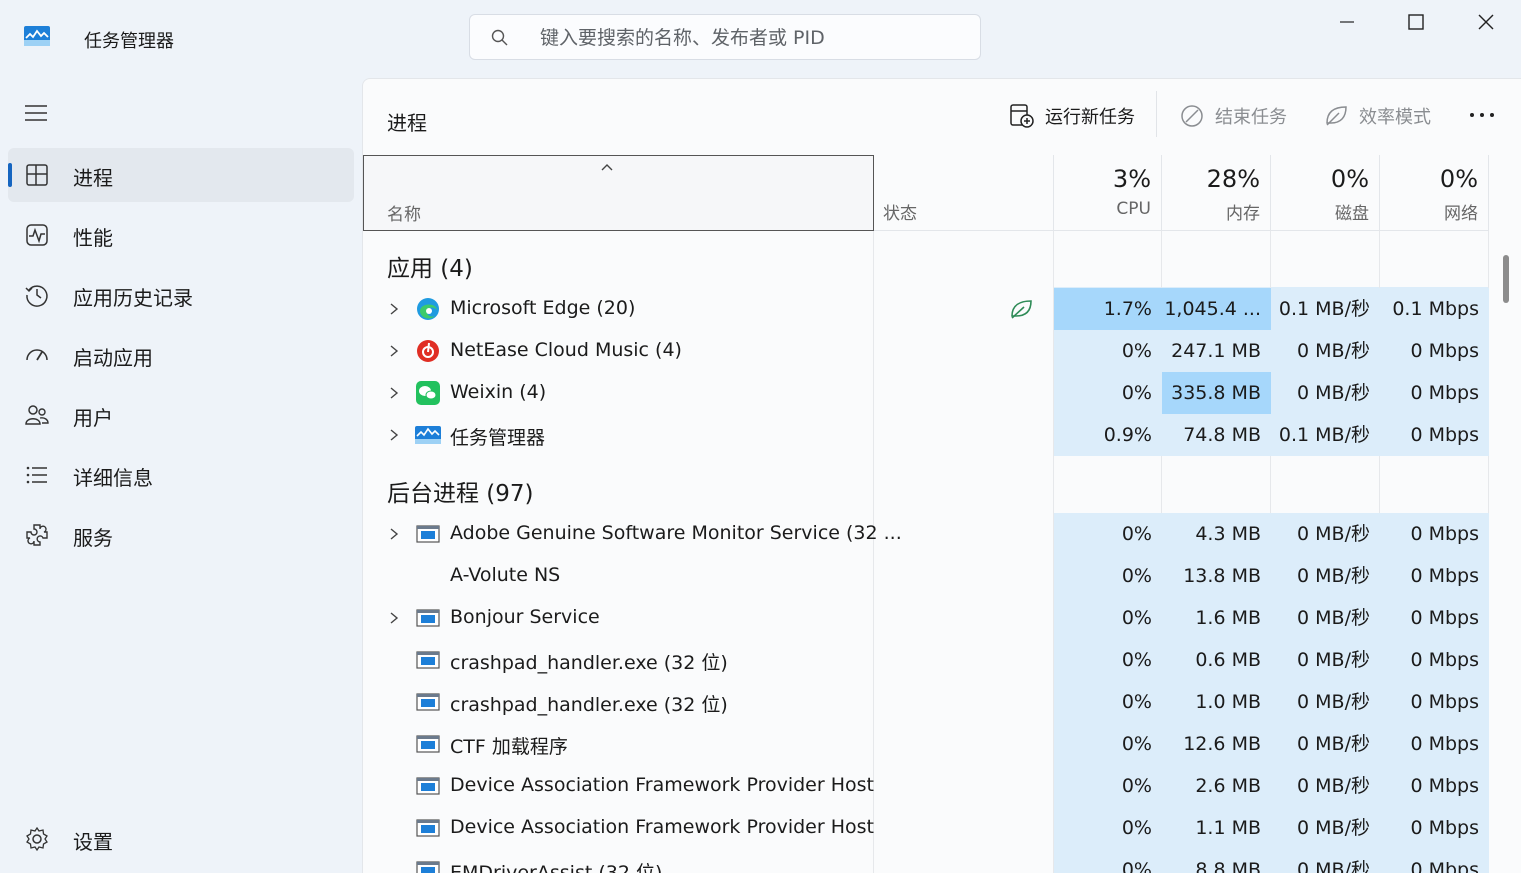 This screenshot has width=1521, height=873. I want to click on sidebar-item-services: 服务, so click(181, 535).